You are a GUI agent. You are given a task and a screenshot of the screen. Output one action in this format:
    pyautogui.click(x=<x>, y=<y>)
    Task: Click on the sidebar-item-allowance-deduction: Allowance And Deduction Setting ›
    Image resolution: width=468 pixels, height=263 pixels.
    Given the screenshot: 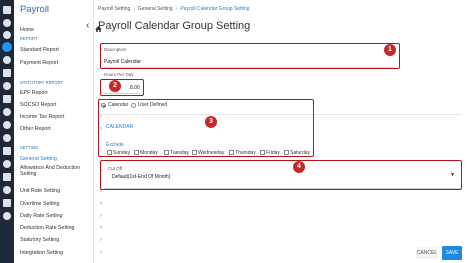 What is the action you would take?
    pyautogui.click(x=61, y=172)
    